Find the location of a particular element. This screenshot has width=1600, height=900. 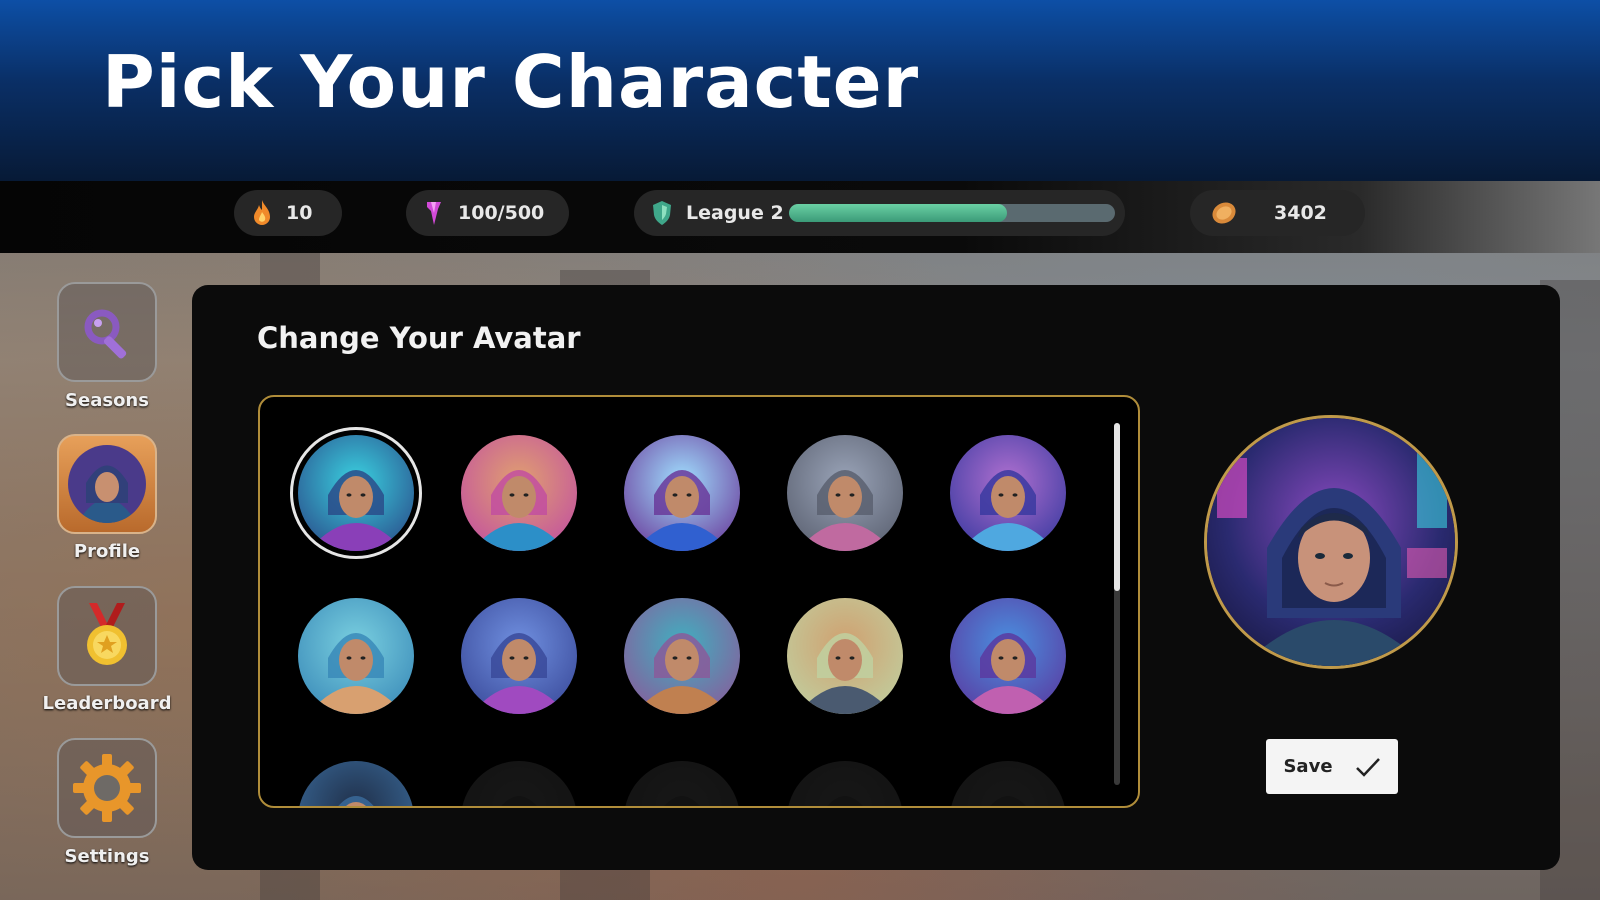

seasons-icon is located at coordinates (105, 334).